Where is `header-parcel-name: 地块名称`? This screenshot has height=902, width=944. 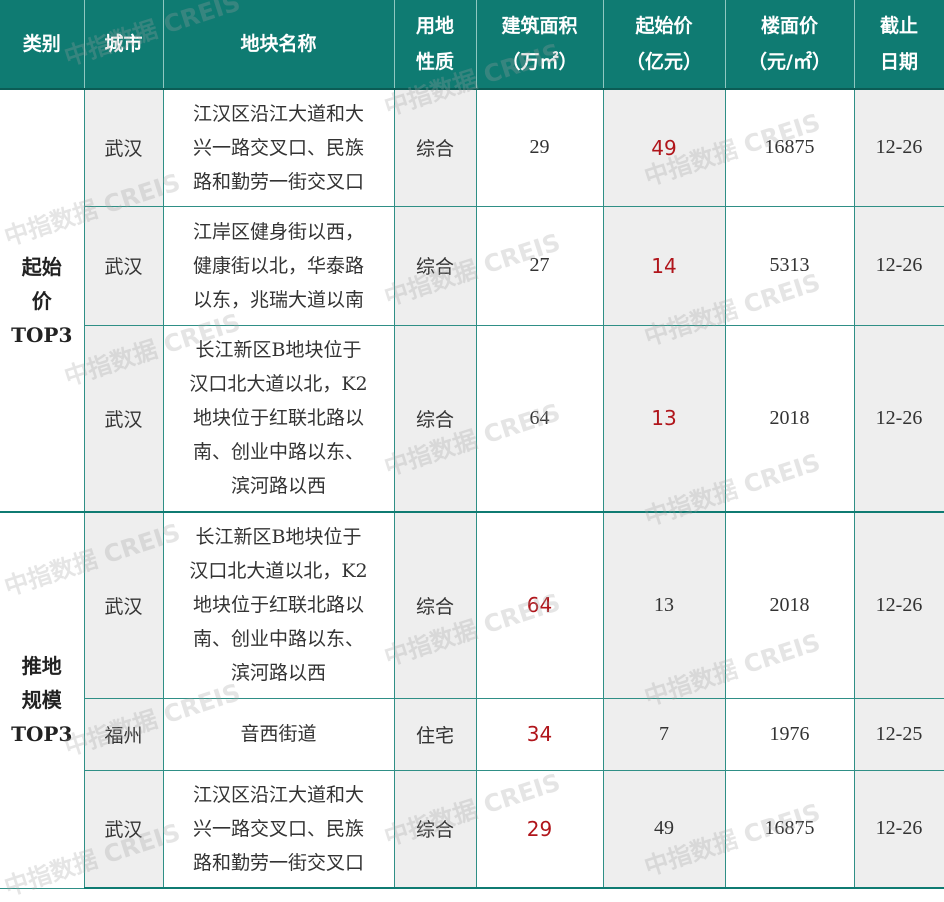 header-parcel-name: 地块名称 is located at coordinates (279, 45).